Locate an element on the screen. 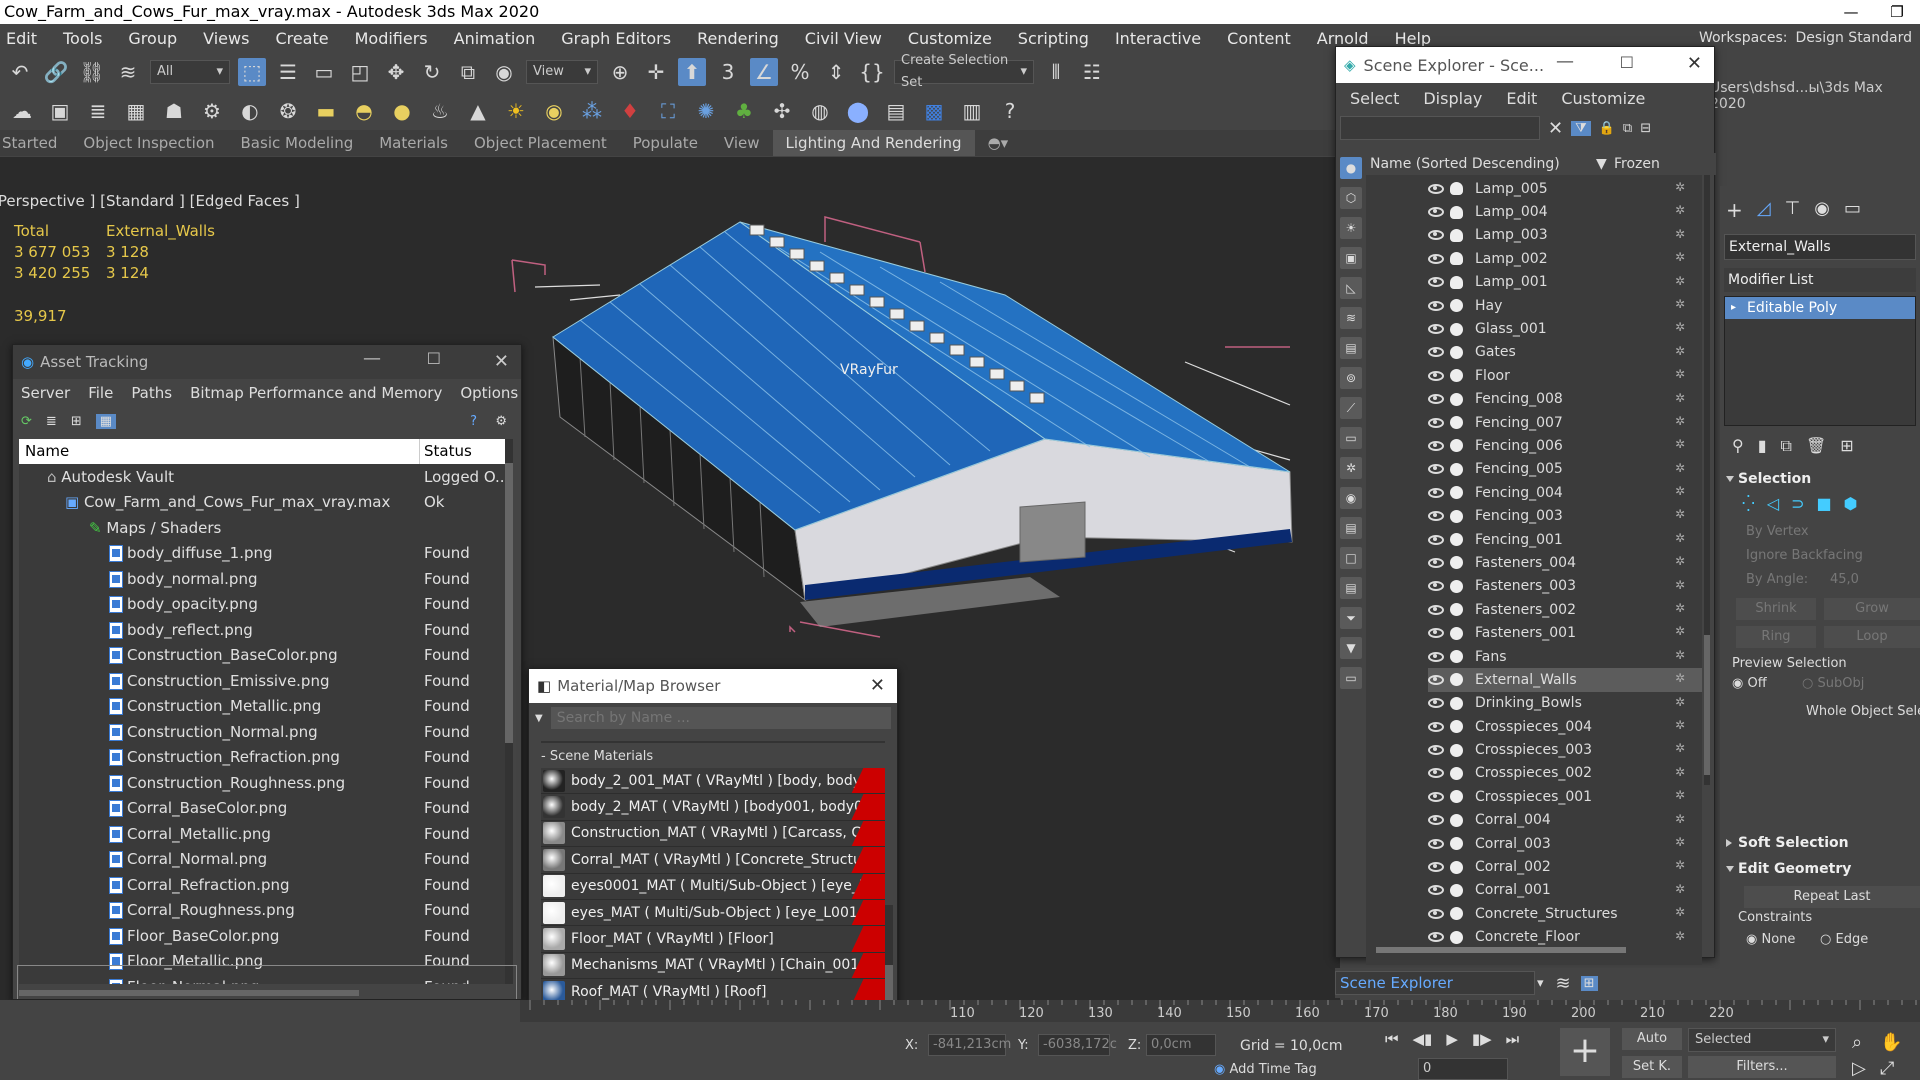 Image resolution: width=1920 pixels, height=1080 pixels. material-icon: ◐ is located at coordinates (250, 111).